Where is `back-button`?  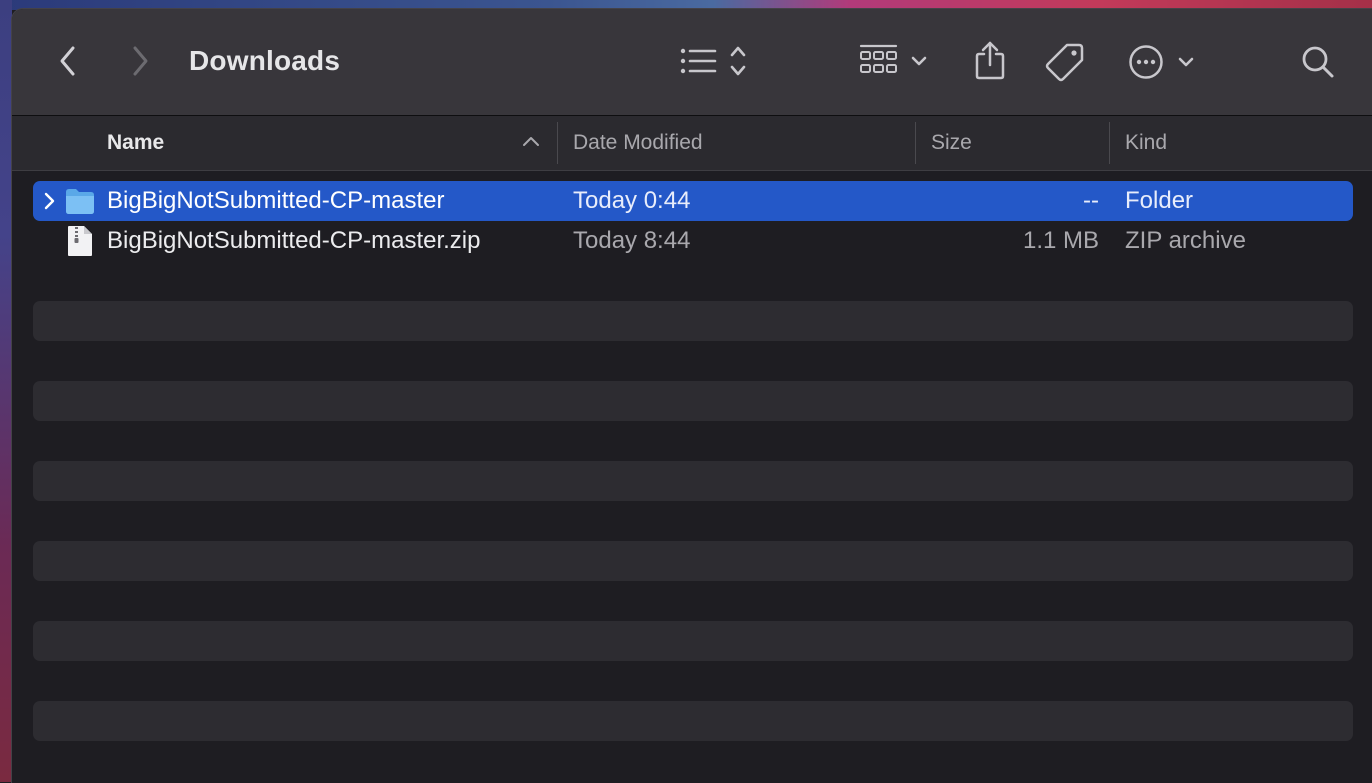
back-button is located at coordinates (68, 61).